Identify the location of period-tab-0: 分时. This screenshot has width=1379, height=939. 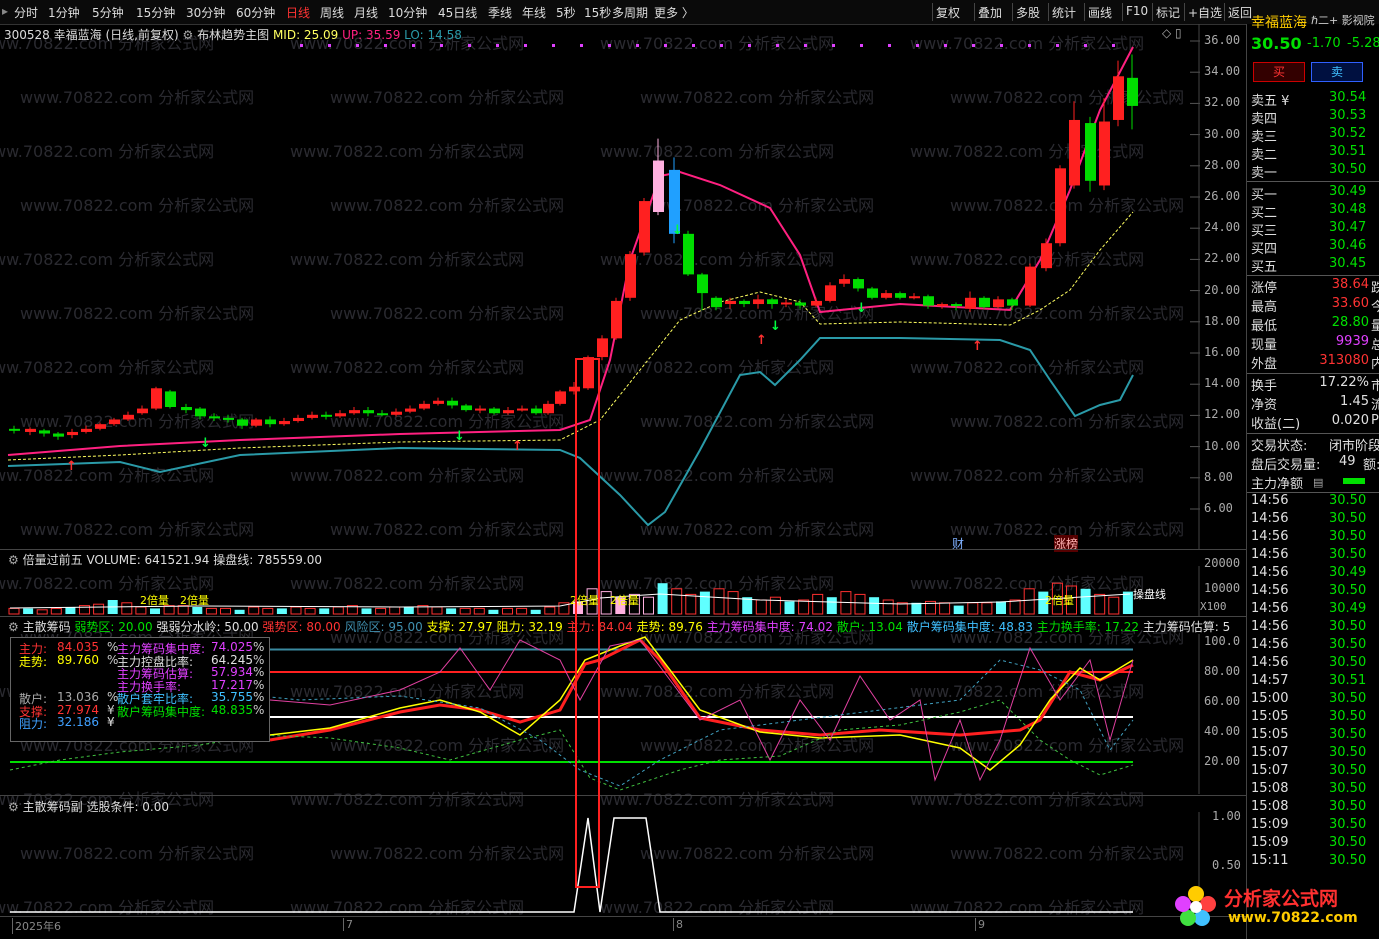
(26, 12).